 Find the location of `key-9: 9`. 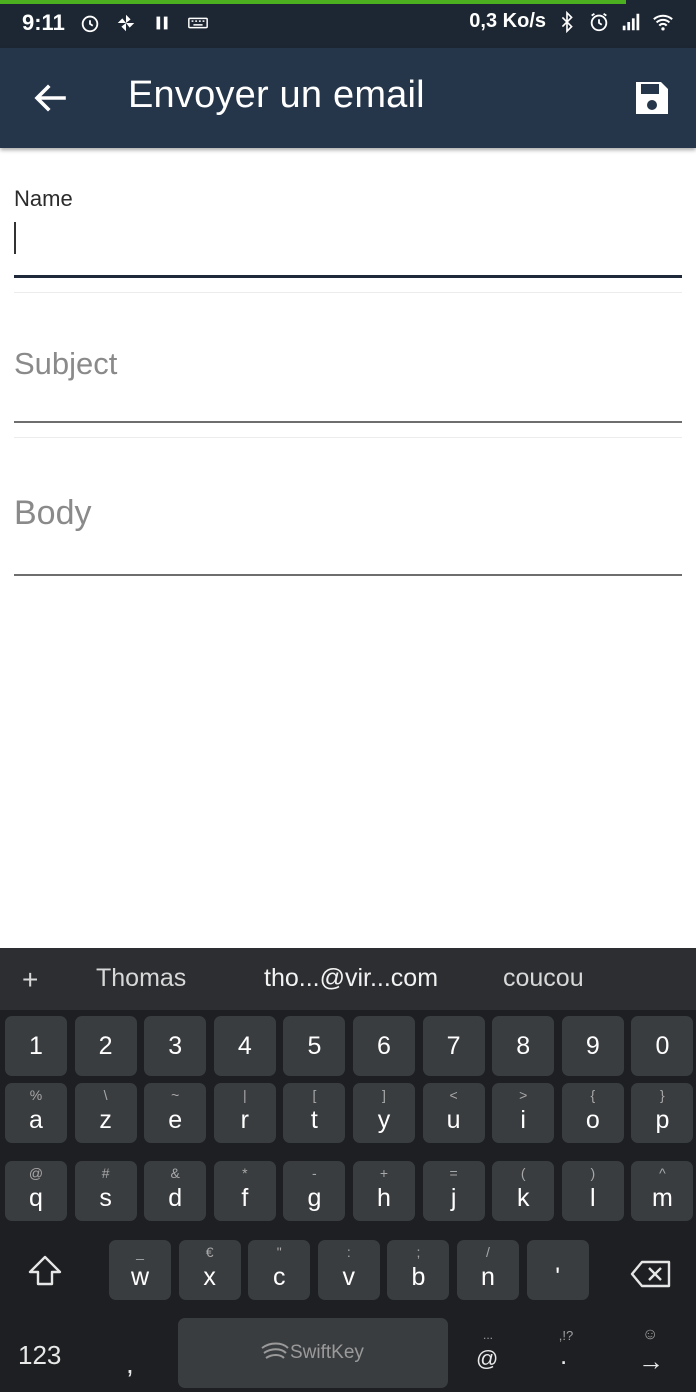

key-9: 9 is located at coordinates (592, 1046).